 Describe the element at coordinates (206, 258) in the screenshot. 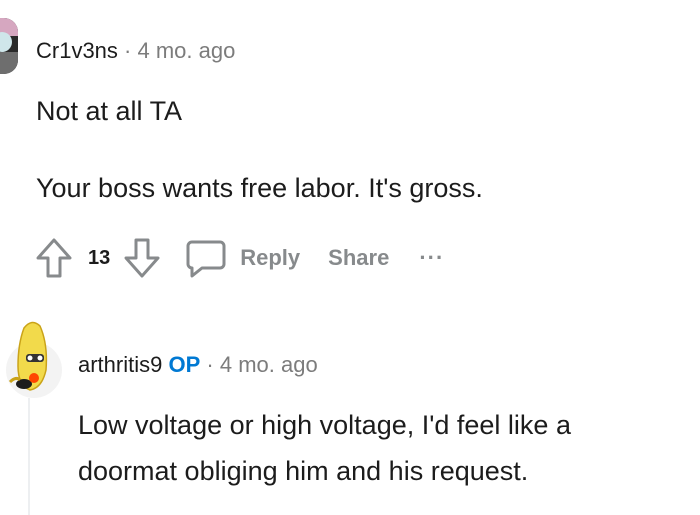

I see `comment-bubble-icon` at that location.